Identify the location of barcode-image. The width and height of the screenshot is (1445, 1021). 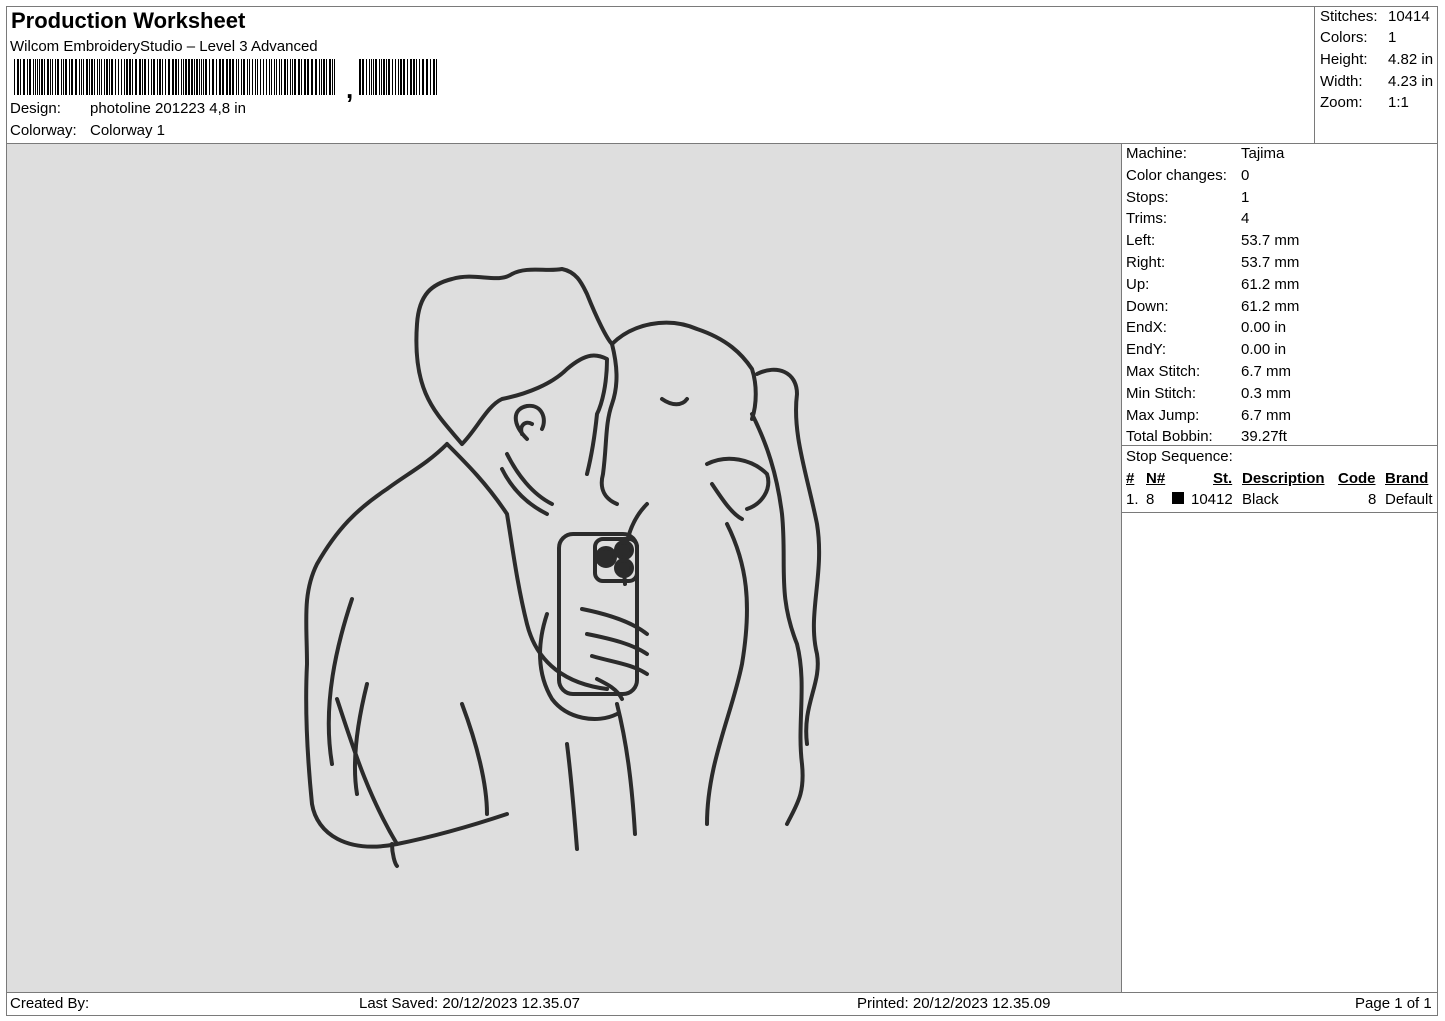
(225, 77).